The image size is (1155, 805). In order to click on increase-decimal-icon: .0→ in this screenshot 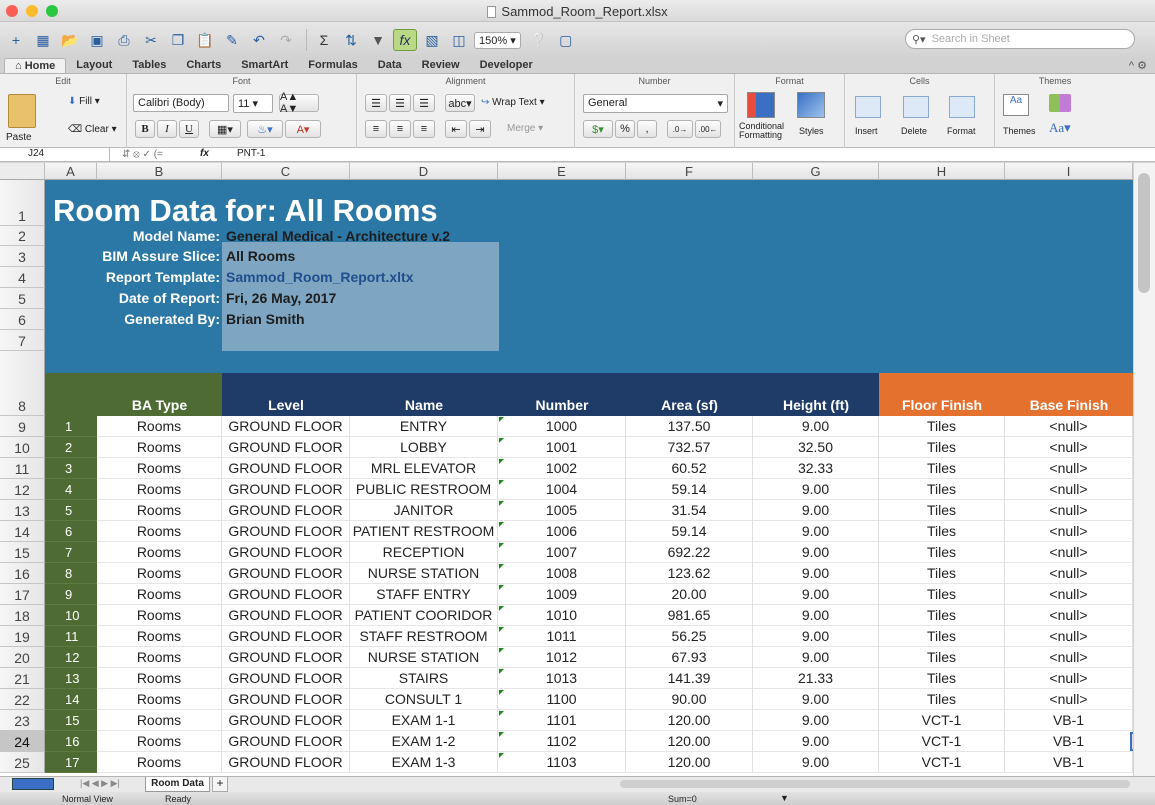, I will do `click(680, 129)`.